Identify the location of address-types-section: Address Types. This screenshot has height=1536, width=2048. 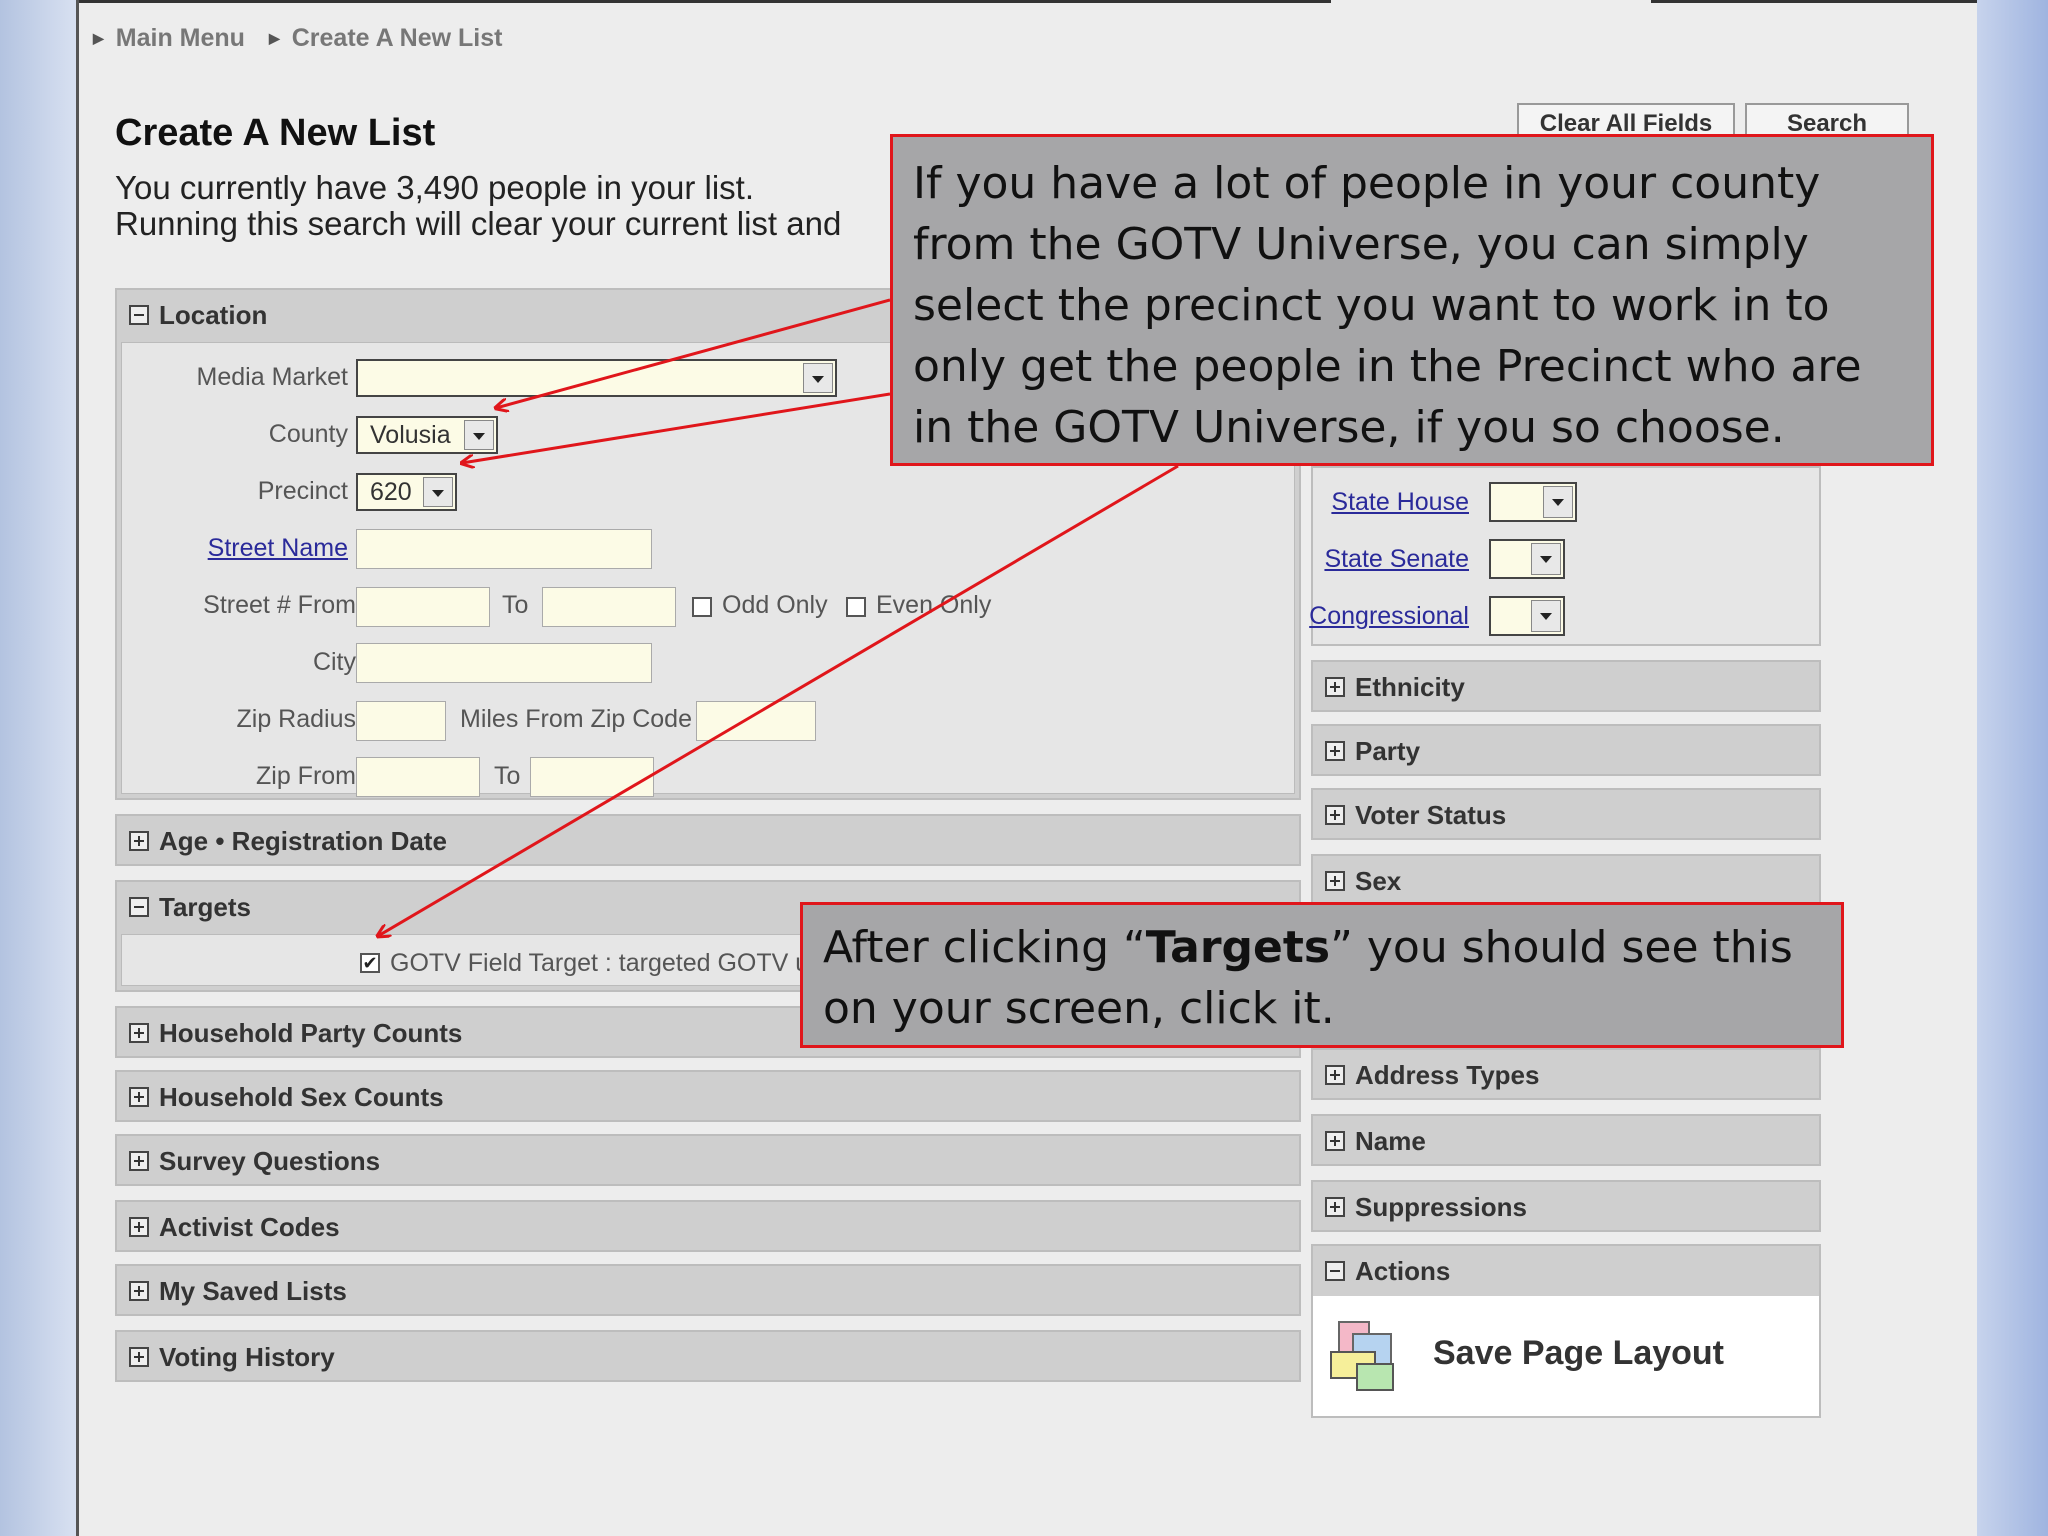
(1566, 1074).